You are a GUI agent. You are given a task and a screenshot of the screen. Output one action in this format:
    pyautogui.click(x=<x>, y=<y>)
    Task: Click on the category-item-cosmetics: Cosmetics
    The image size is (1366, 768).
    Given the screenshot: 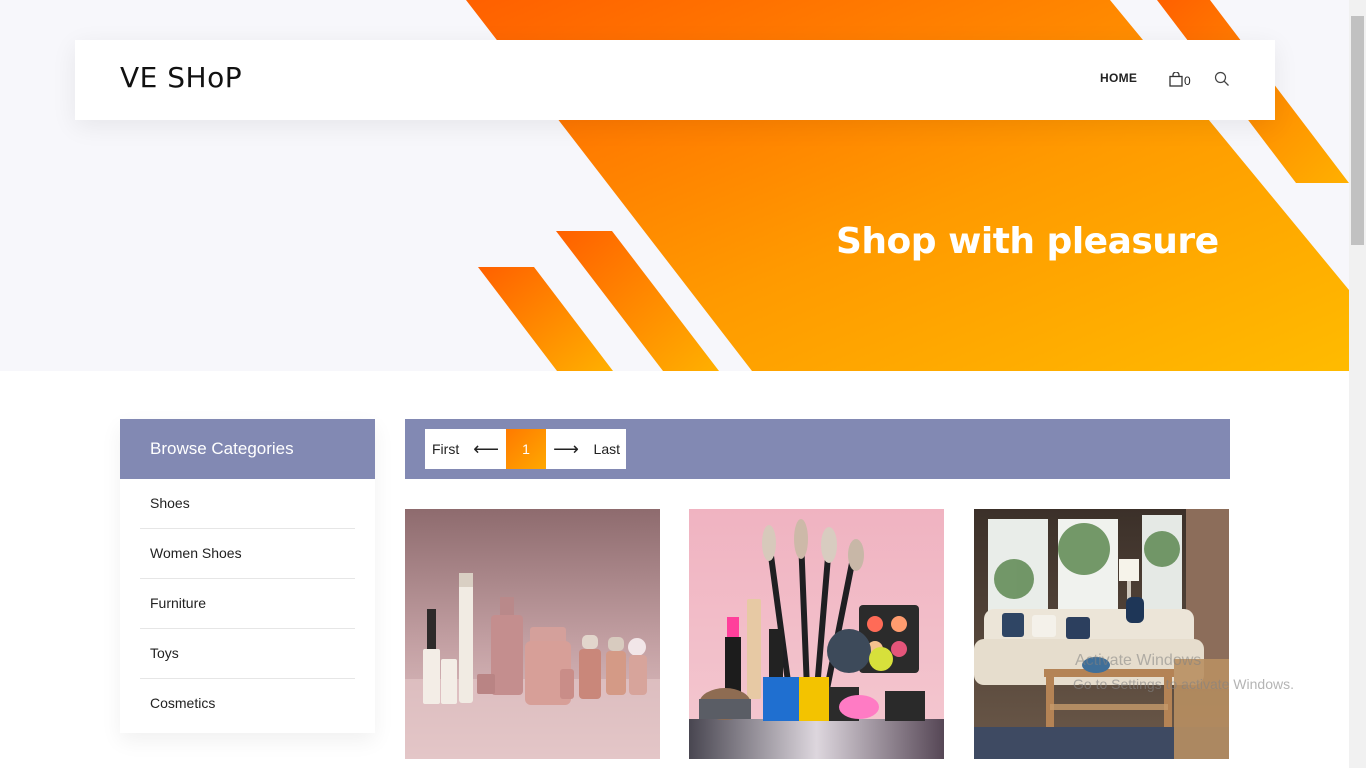 What is the action you would take?
    pyautogui.click(x=247, y=704)
    